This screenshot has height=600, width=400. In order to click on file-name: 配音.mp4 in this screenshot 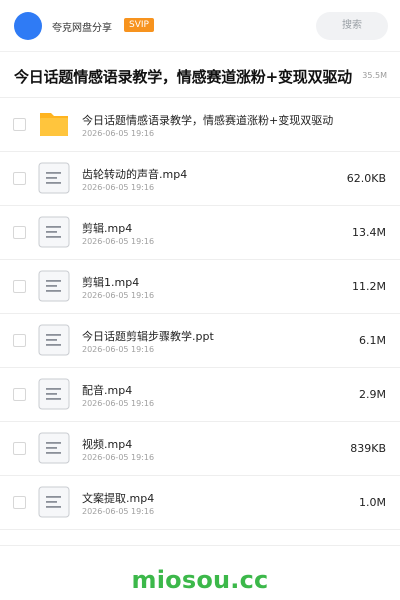, I will do `click(107, 390)`.